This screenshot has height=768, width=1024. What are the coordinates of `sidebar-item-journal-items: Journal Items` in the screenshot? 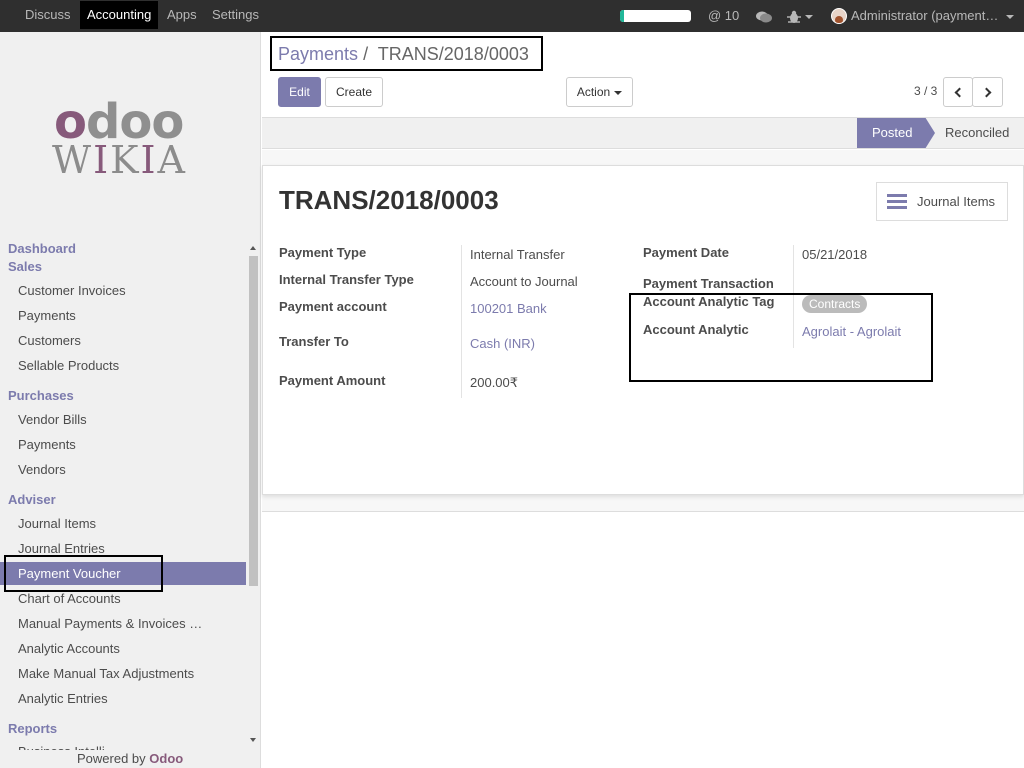 It's located at (123, 523).